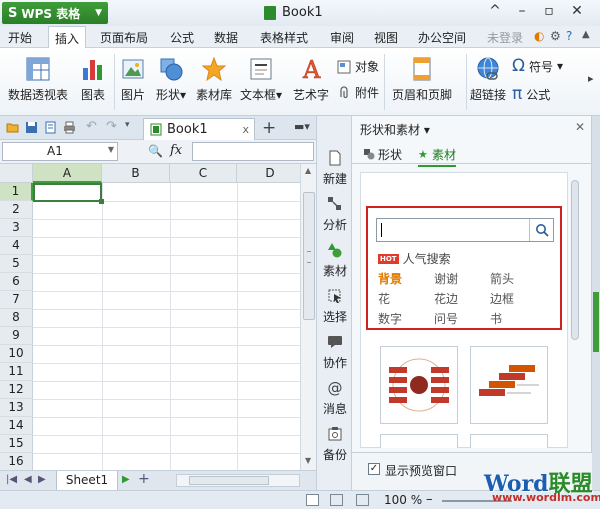 The image size is (600, 509). I want to click on pane-toggle-handle, so click(596, 322).